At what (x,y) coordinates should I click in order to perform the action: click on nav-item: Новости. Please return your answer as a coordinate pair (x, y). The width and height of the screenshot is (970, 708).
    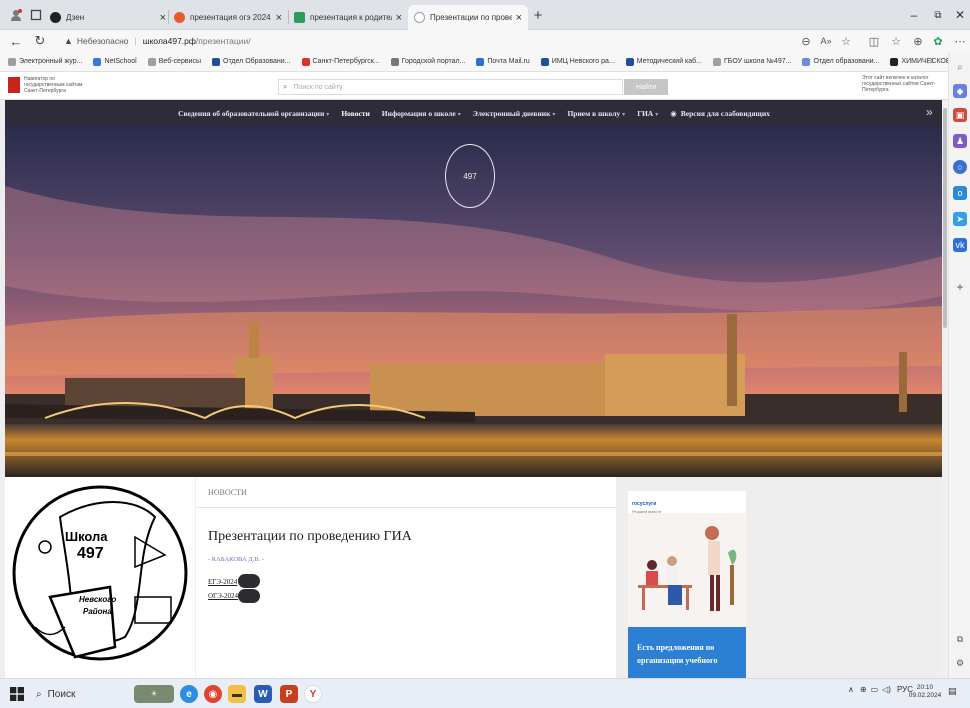
    Looking at the image, I should click on (355, 113).